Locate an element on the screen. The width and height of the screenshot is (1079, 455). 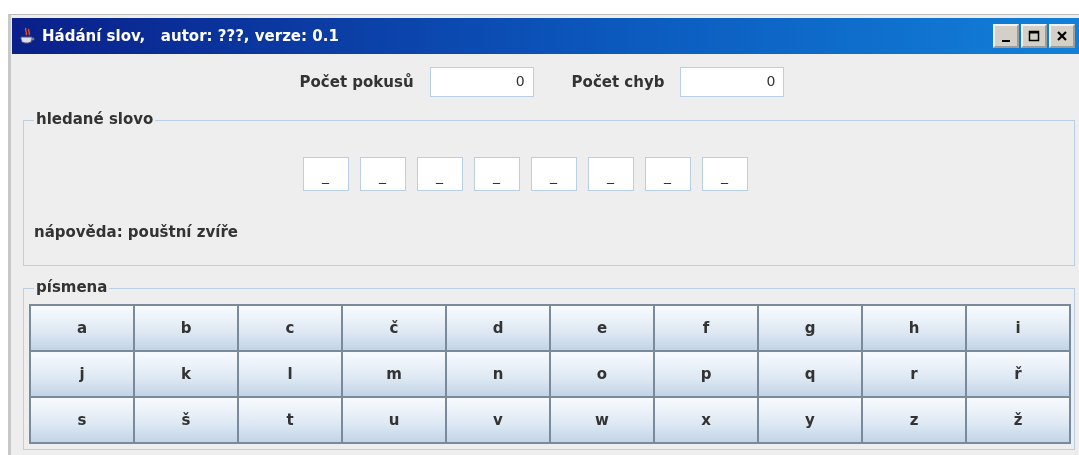
letter-button: u is located at coordinates (394, 420).